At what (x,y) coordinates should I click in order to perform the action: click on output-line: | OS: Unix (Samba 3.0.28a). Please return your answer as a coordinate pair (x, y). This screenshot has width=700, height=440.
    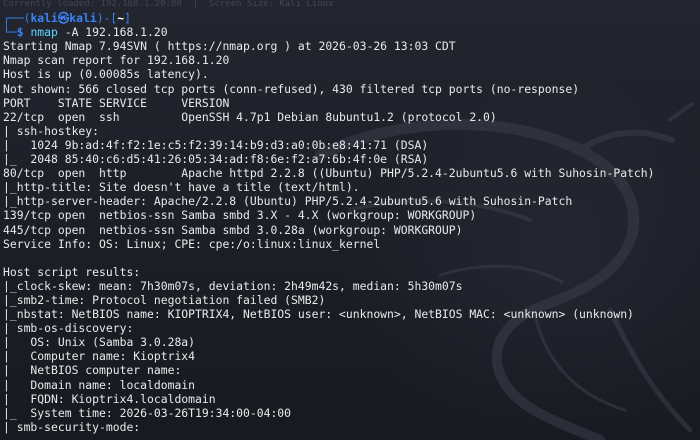
    Looking at the image, I should click on (99, 342).